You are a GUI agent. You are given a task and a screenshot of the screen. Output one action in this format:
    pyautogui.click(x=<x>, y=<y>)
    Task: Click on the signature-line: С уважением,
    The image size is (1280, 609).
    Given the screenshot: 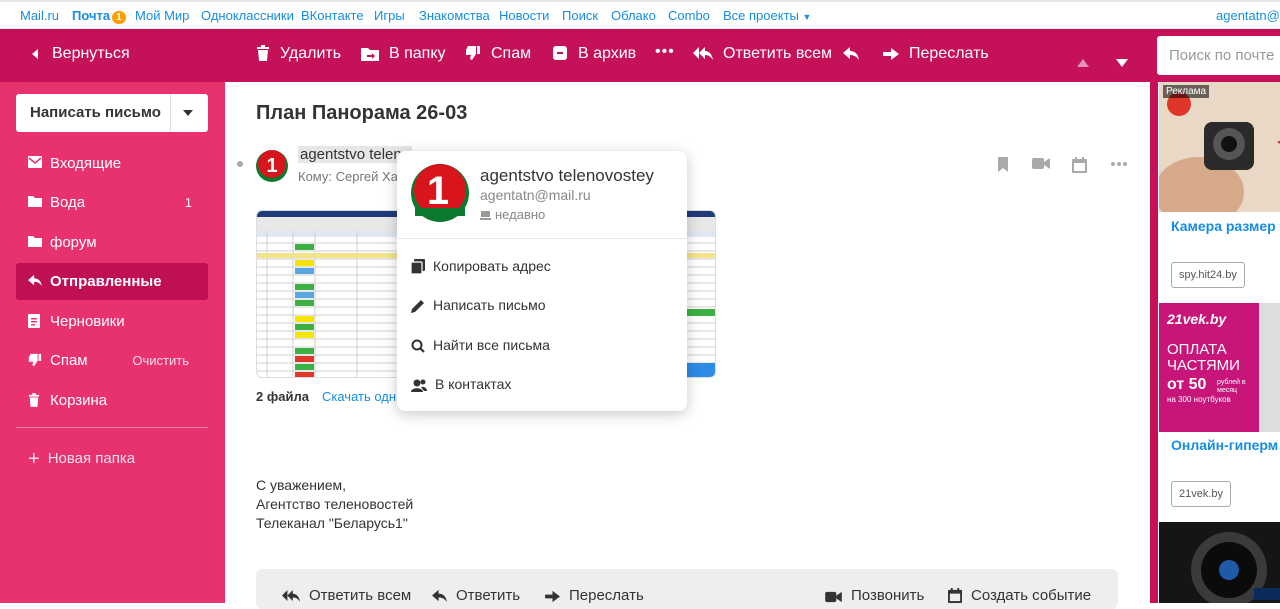 What is the action you would take?
    pyautogui.click(x=301, y=485)
    